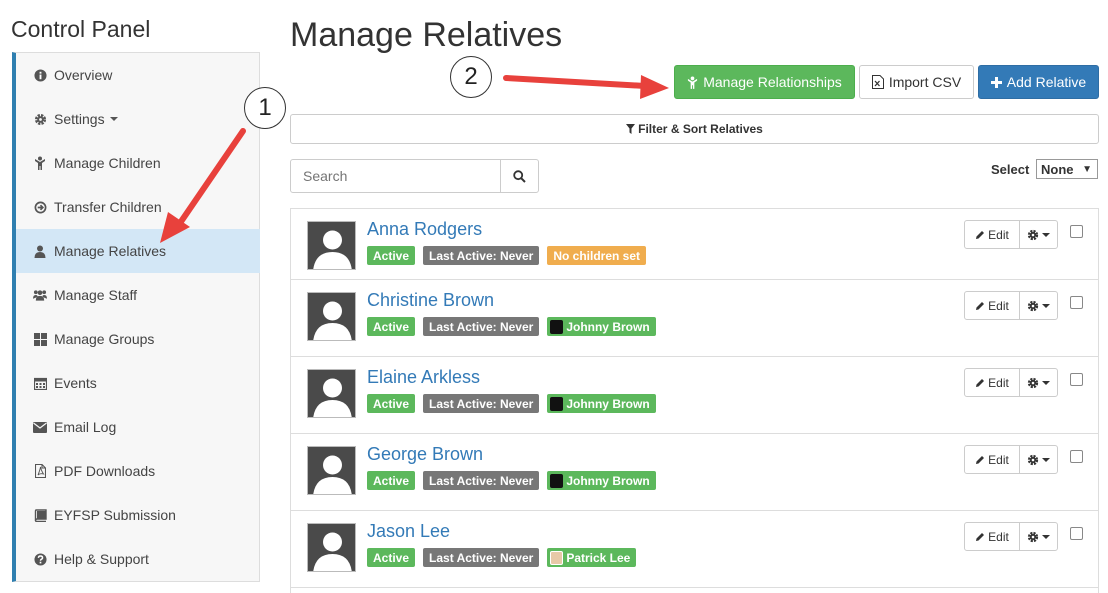  What do you see at coordinates (203, 185) in the screenshot?
I see `arrow-to-manage-relatives` at bounding box center [203, 185].